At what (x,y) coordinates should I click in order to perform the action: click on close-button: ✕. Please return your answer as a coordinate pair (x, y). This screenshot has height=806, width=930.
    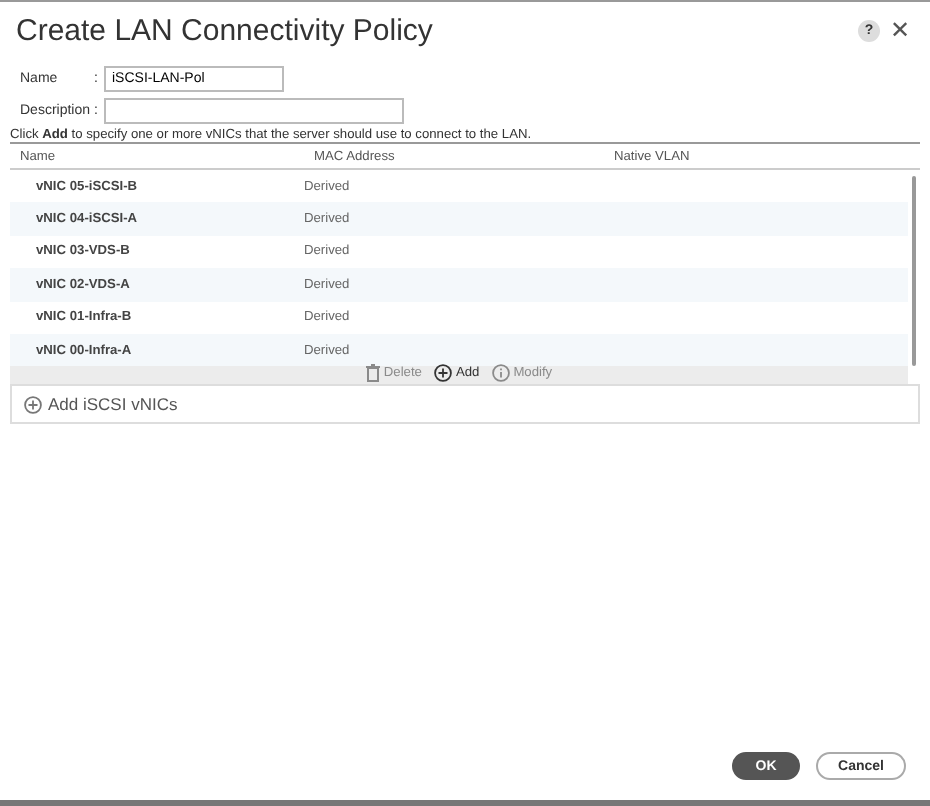
    Looking at the image, I should click on (900, 30).